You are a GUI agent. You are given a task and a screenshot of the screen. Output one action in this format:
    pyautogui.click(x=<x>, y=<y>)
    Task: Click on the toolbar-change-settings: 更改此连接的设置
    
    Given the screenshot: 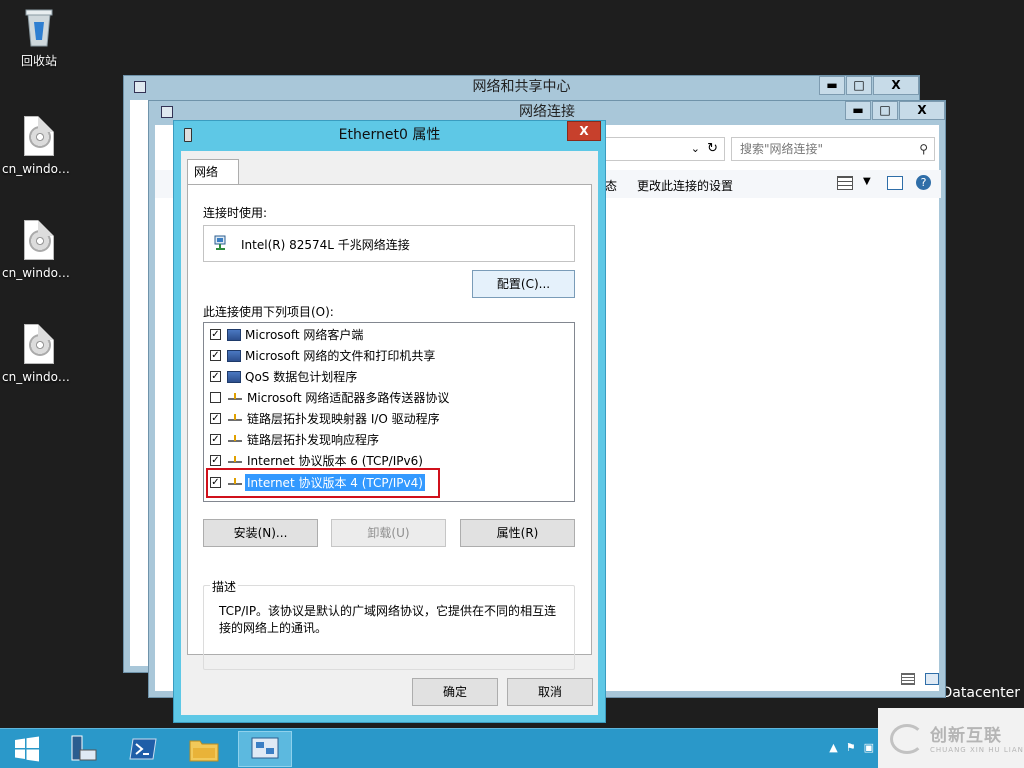 What is the action you would take?
    pyautogui.click(x=685, y=185)
    